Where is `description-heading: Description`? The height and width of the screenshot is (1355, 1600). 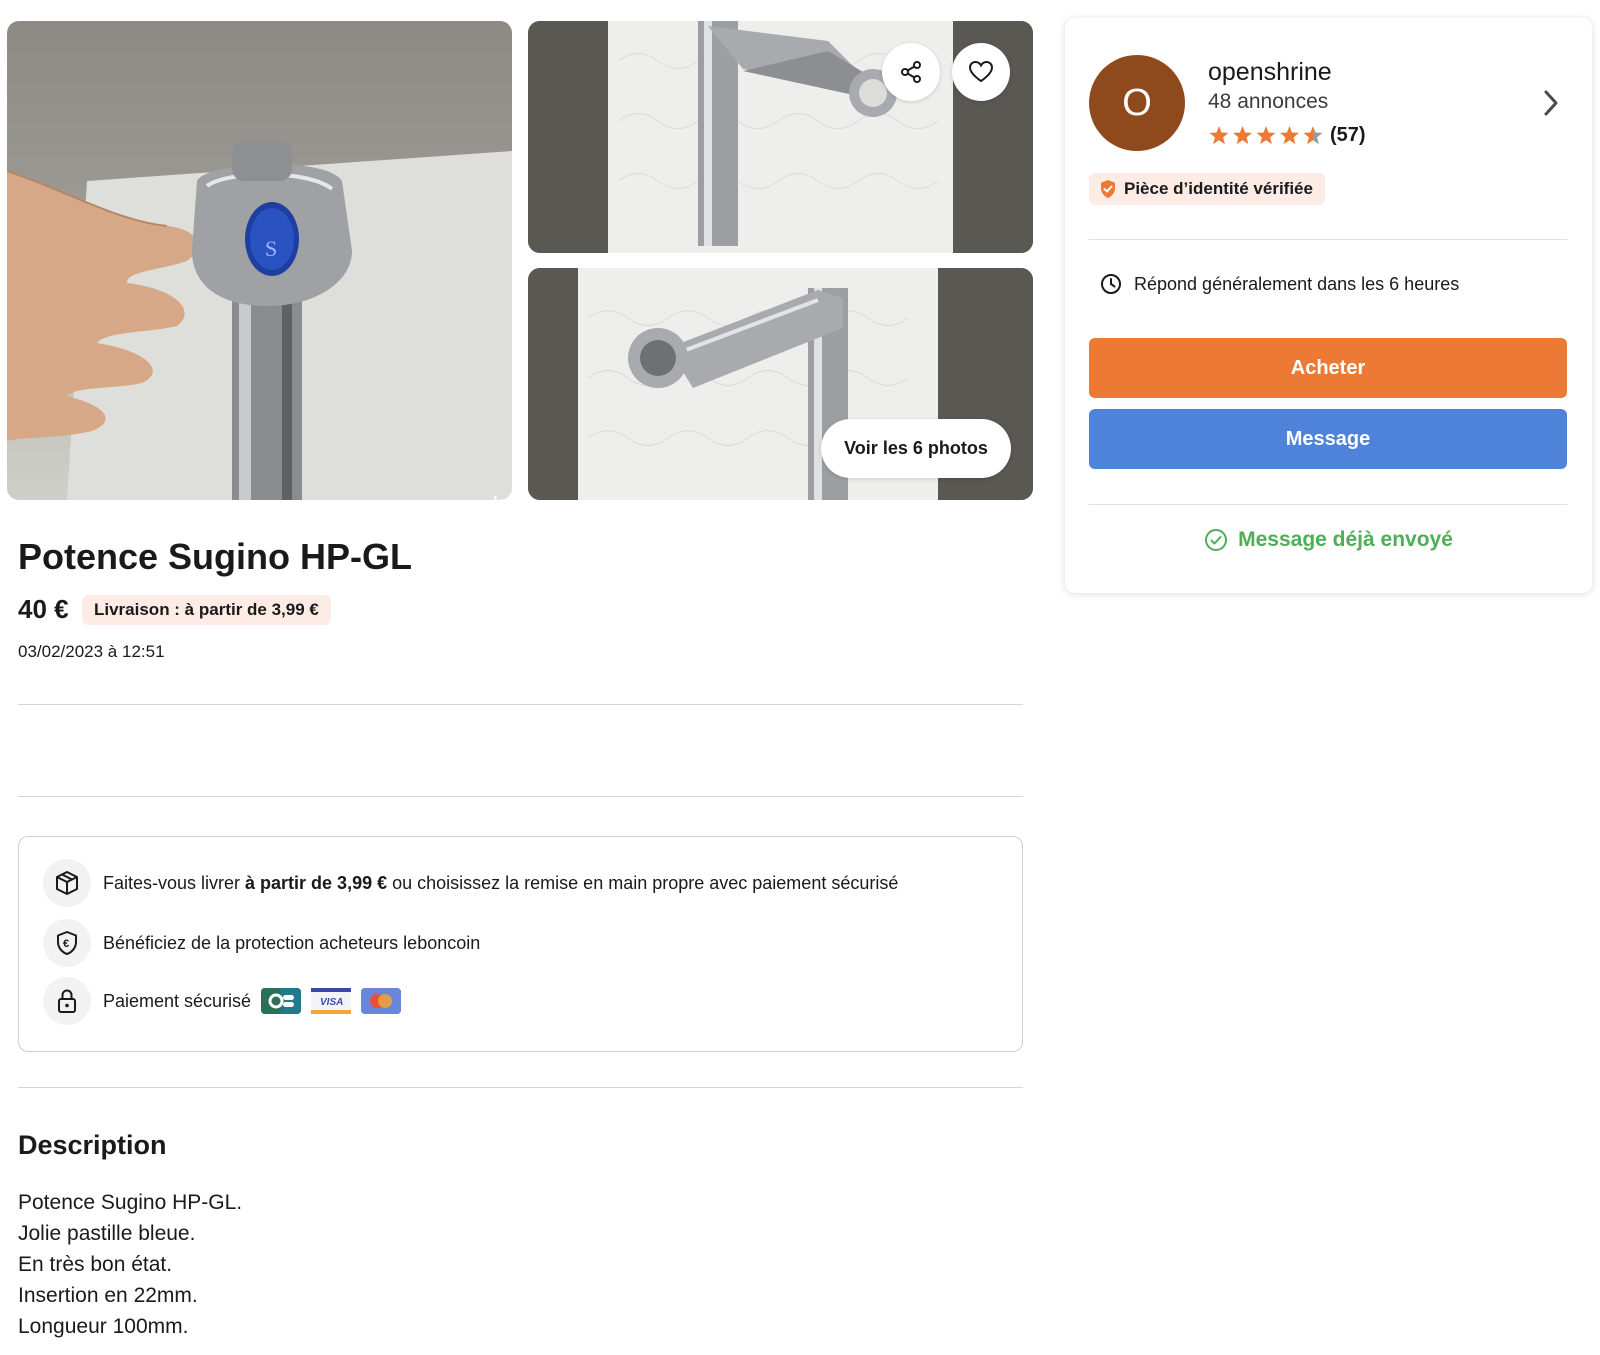 description-heading: Description is located at coordinates (92, 1145).